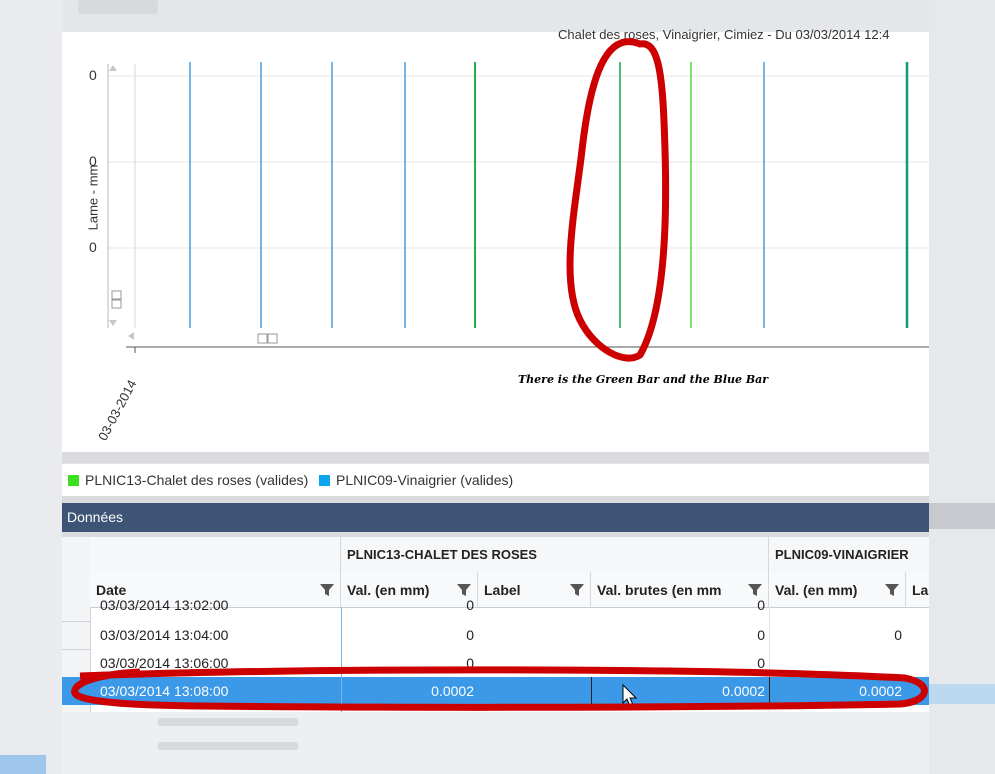 This screenshot has width=995, height=774. Describe the element at coordinates (643, 379) in the screenshot. I see `annotation-text: There is the Green Bar and the Blue Bar` at that location.